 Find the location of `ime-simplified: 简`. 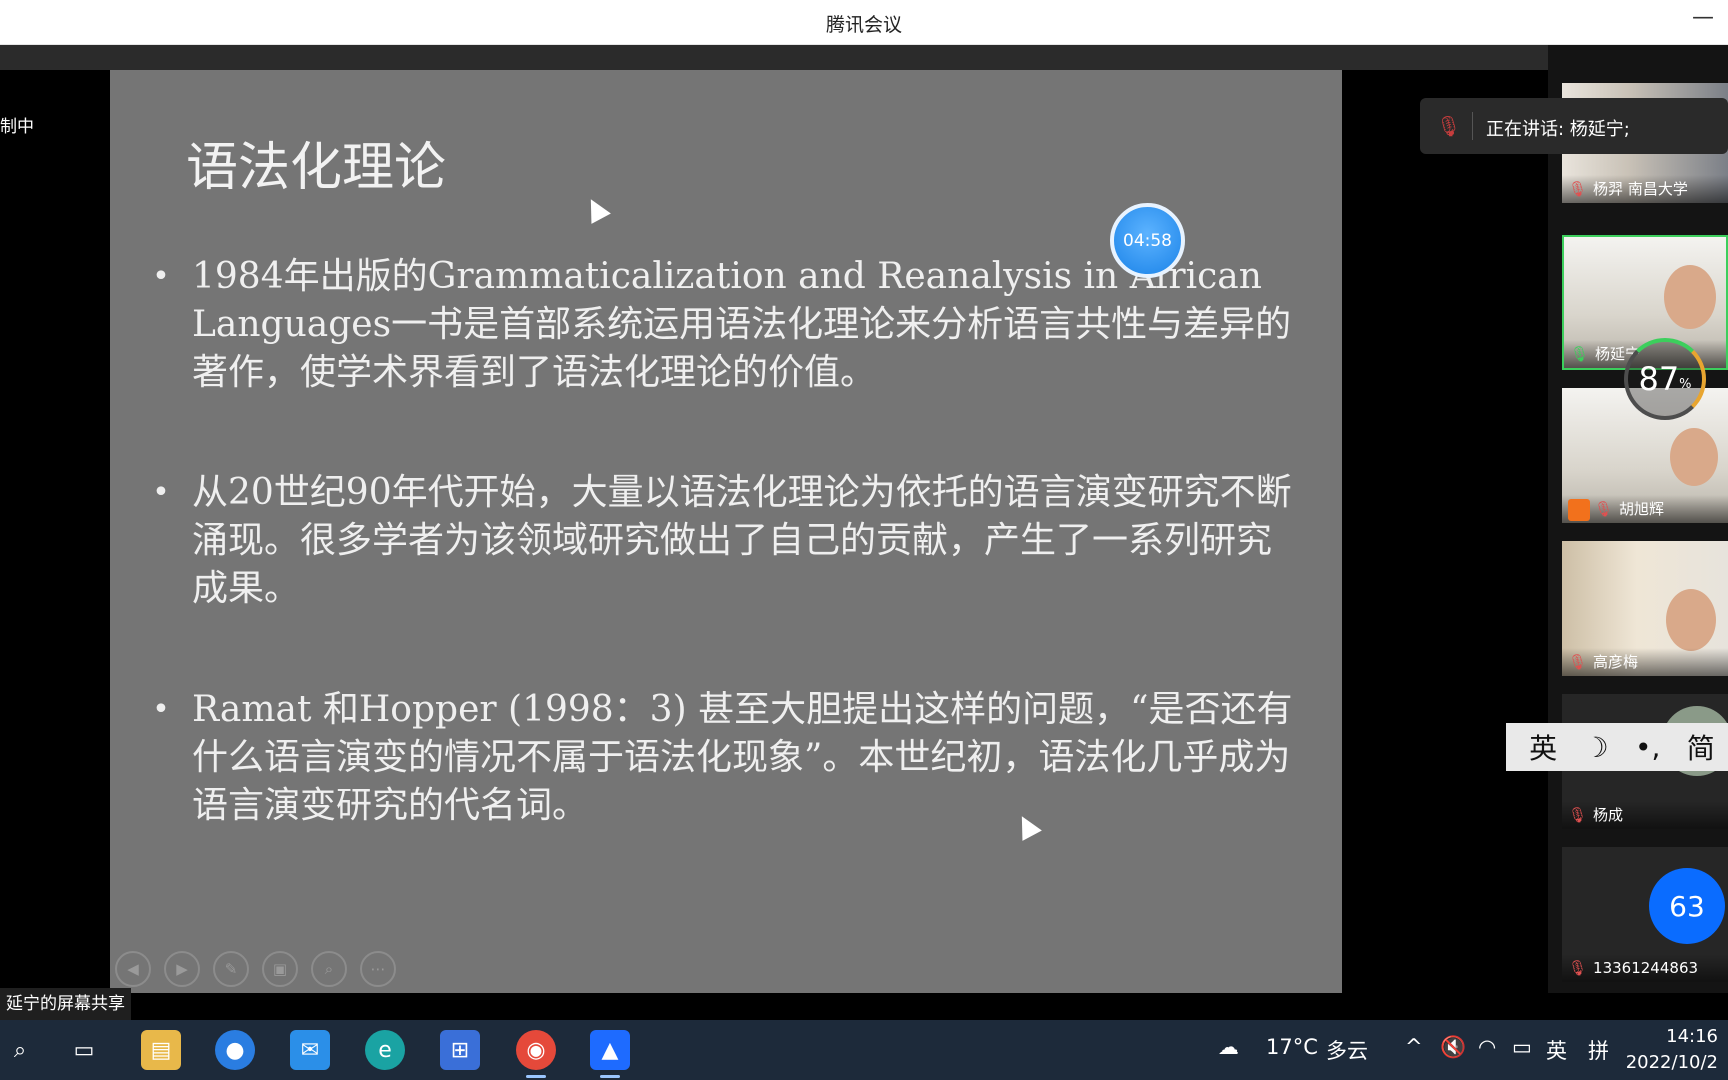

ime-simplified: 简 is located at coordinates (1701, 747).